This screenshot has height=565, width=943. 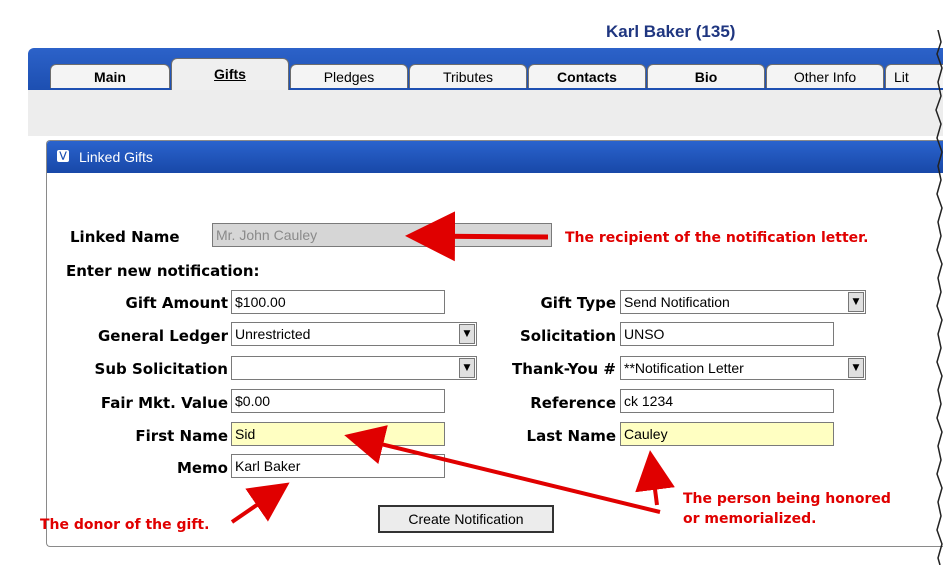 I want to click on annotation-donor: The donor of the gift., so click(x=125, y=525).